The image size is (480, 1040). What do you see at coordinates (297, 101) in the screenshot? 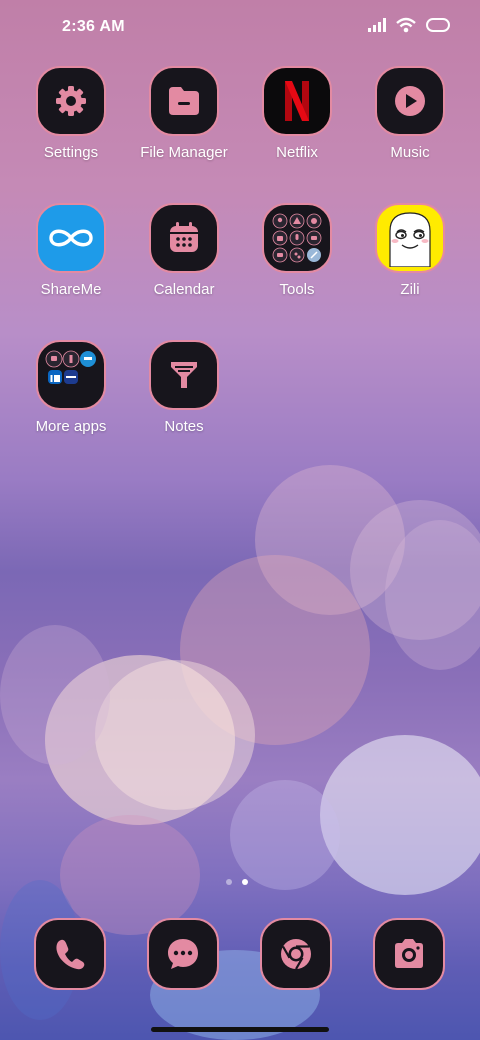
I see `netflix-logo-icon` at bounding box center [297, 101].